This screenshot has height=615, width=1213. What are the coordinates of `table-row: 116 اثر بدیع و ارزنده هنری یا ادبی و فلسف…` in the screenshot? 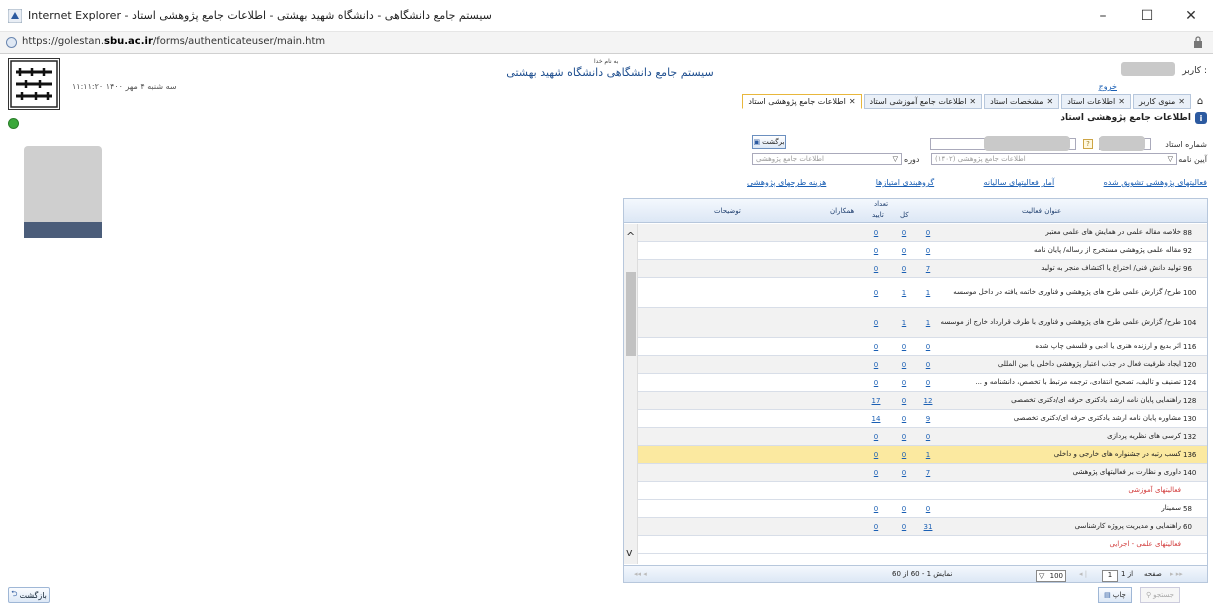 It's located at (922, 347).